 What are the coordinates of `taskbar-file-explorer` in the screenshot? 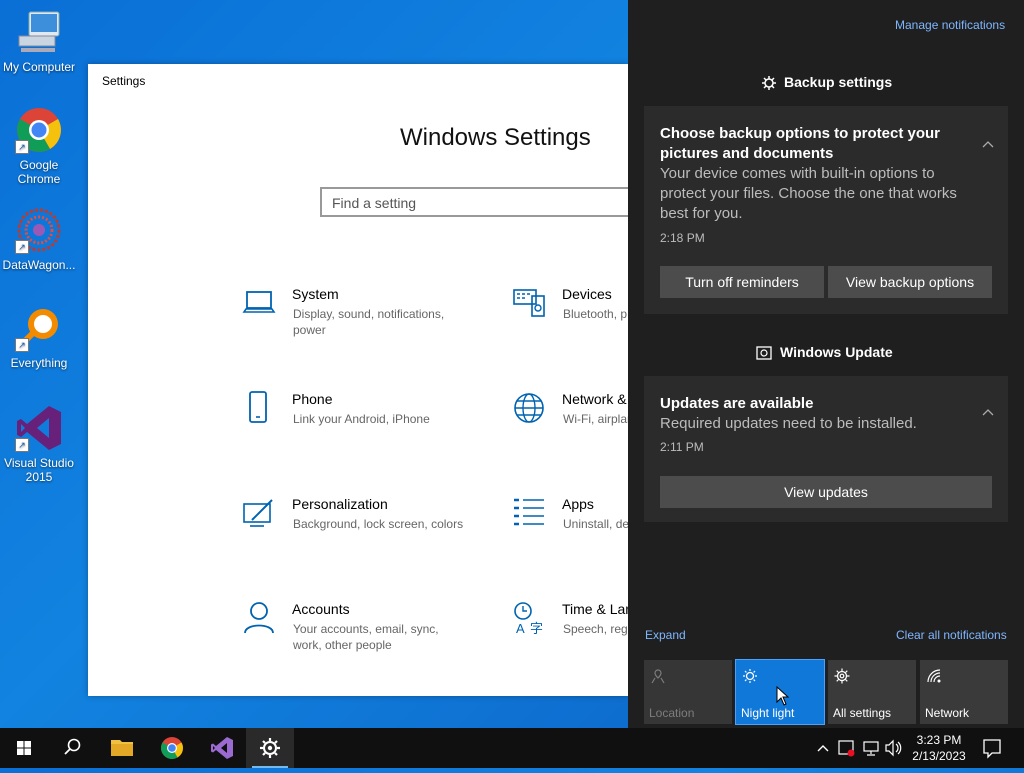 It's located at (122, 748).